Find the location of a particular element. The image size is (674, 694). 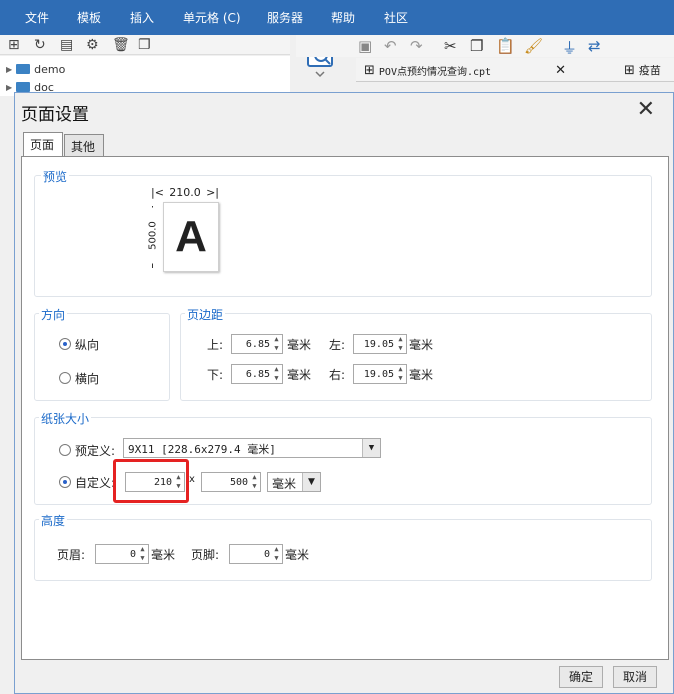

margin-right-value: 19.05 is located at coordinates (378, 374).